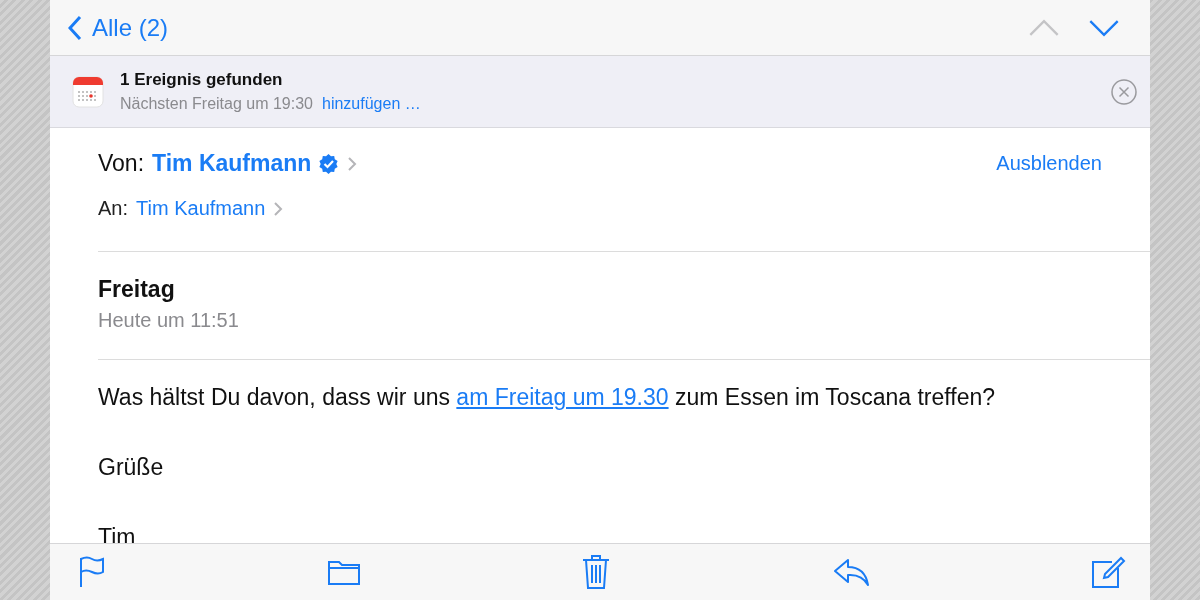  What do you see at coordinates (131, 467) in the screenshot?
I see `mail-paragraph: Grüße` at bounding box center [131, 467].